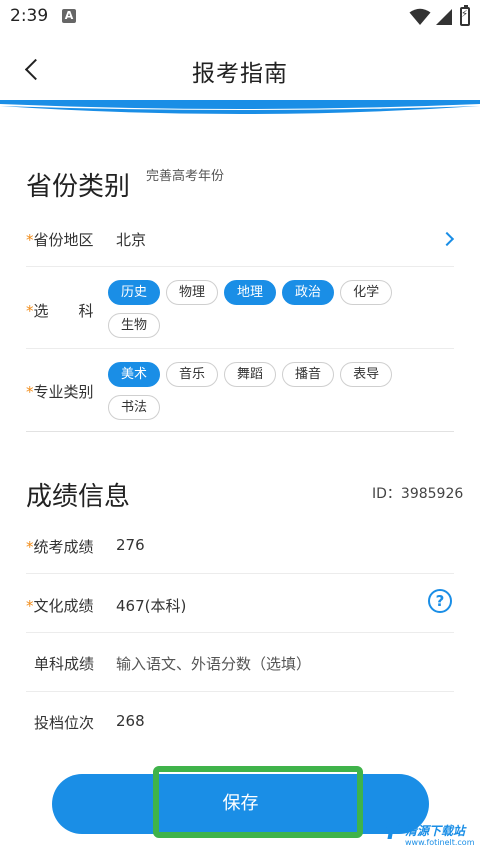 This screenshot has width=480, height=852. I want to click on region-value: 北京, so click(131, 239).